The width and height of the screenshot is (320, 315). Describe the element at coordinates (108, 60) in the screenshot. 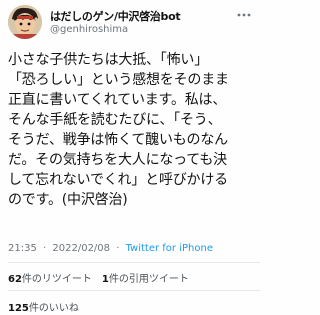

I see `tweet-text-line: 小さな子供たちは大抵、「怖い」` at that location.